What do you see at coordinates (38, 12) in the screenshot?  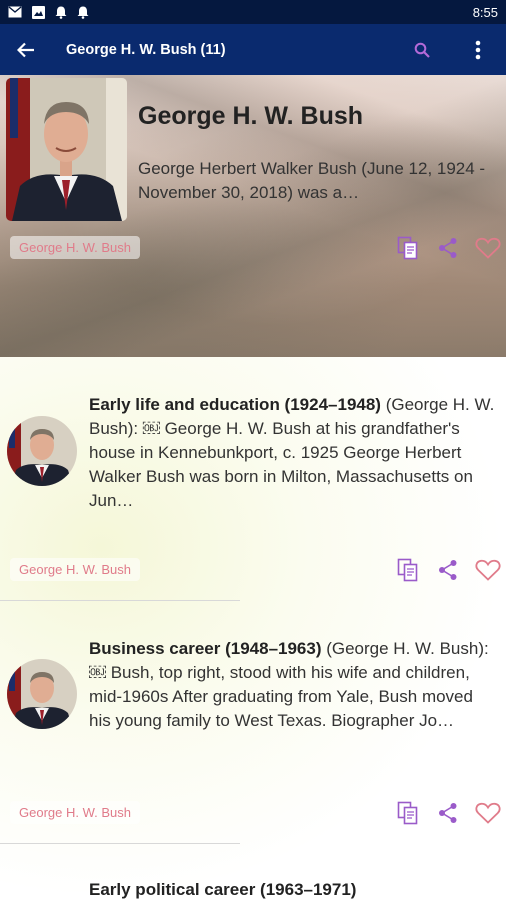 I see `image-icon` at bounding box center [38, 12].